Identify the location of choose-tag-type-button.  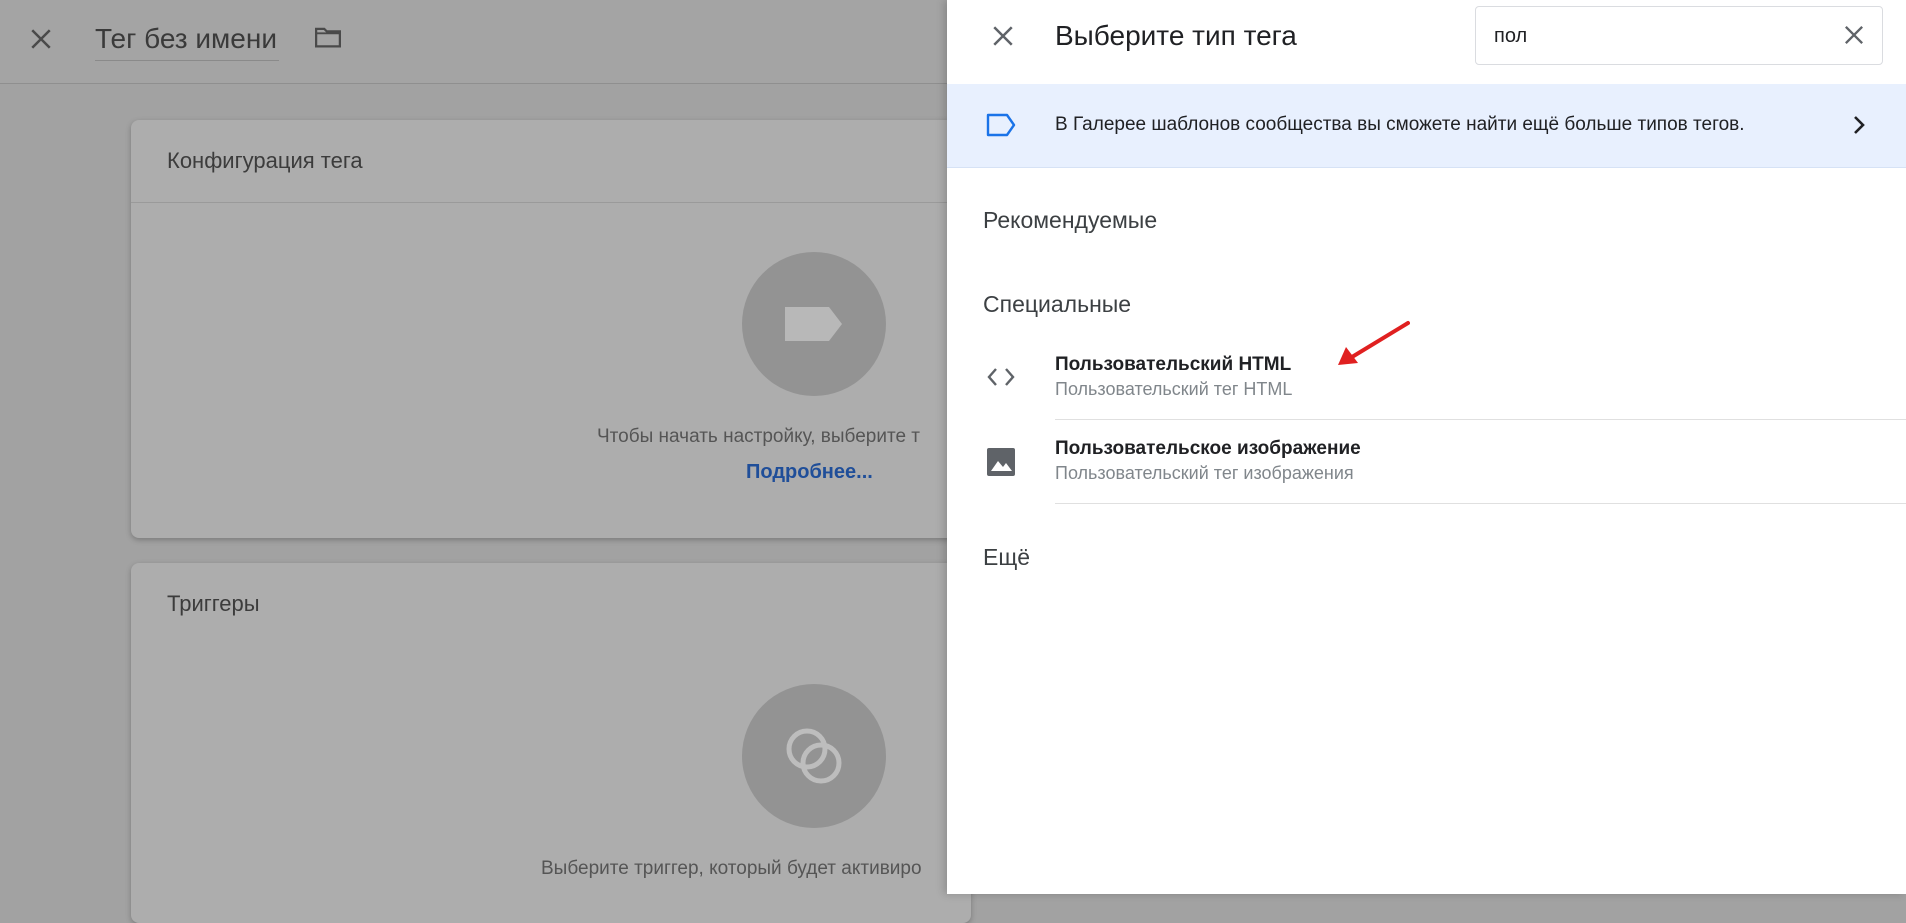
(814, 324).